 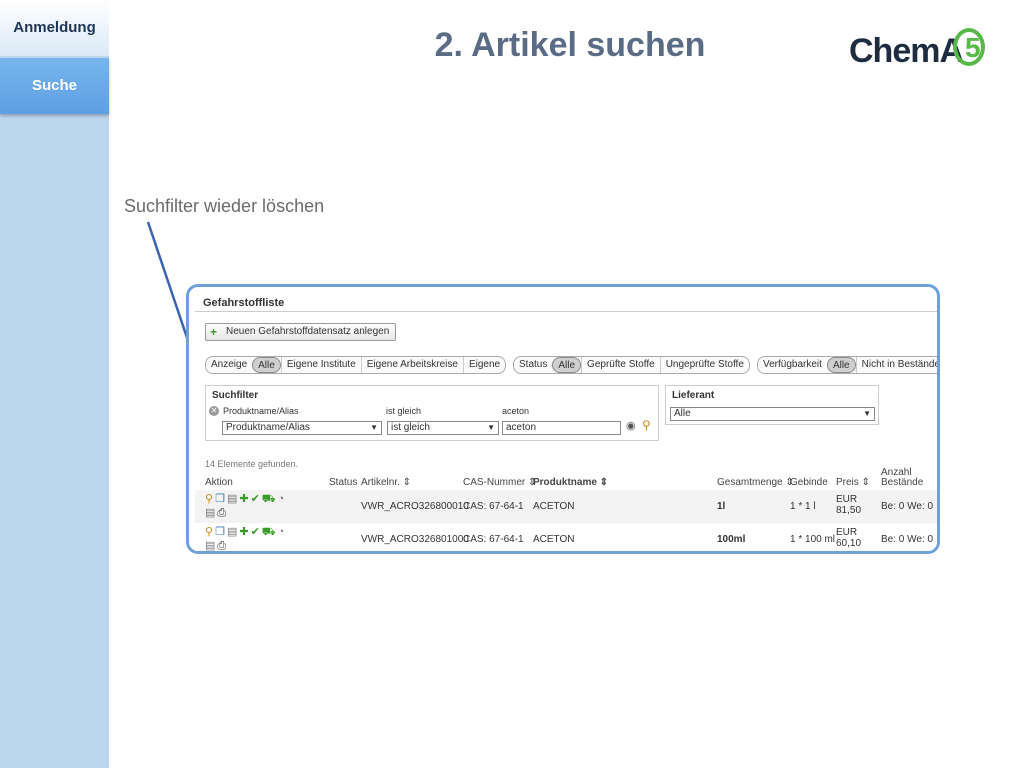 What do you see at coordinates (682, 413) in the screenshot?
I see `lieferant-value: Alle` at bounding box center [682, 413].